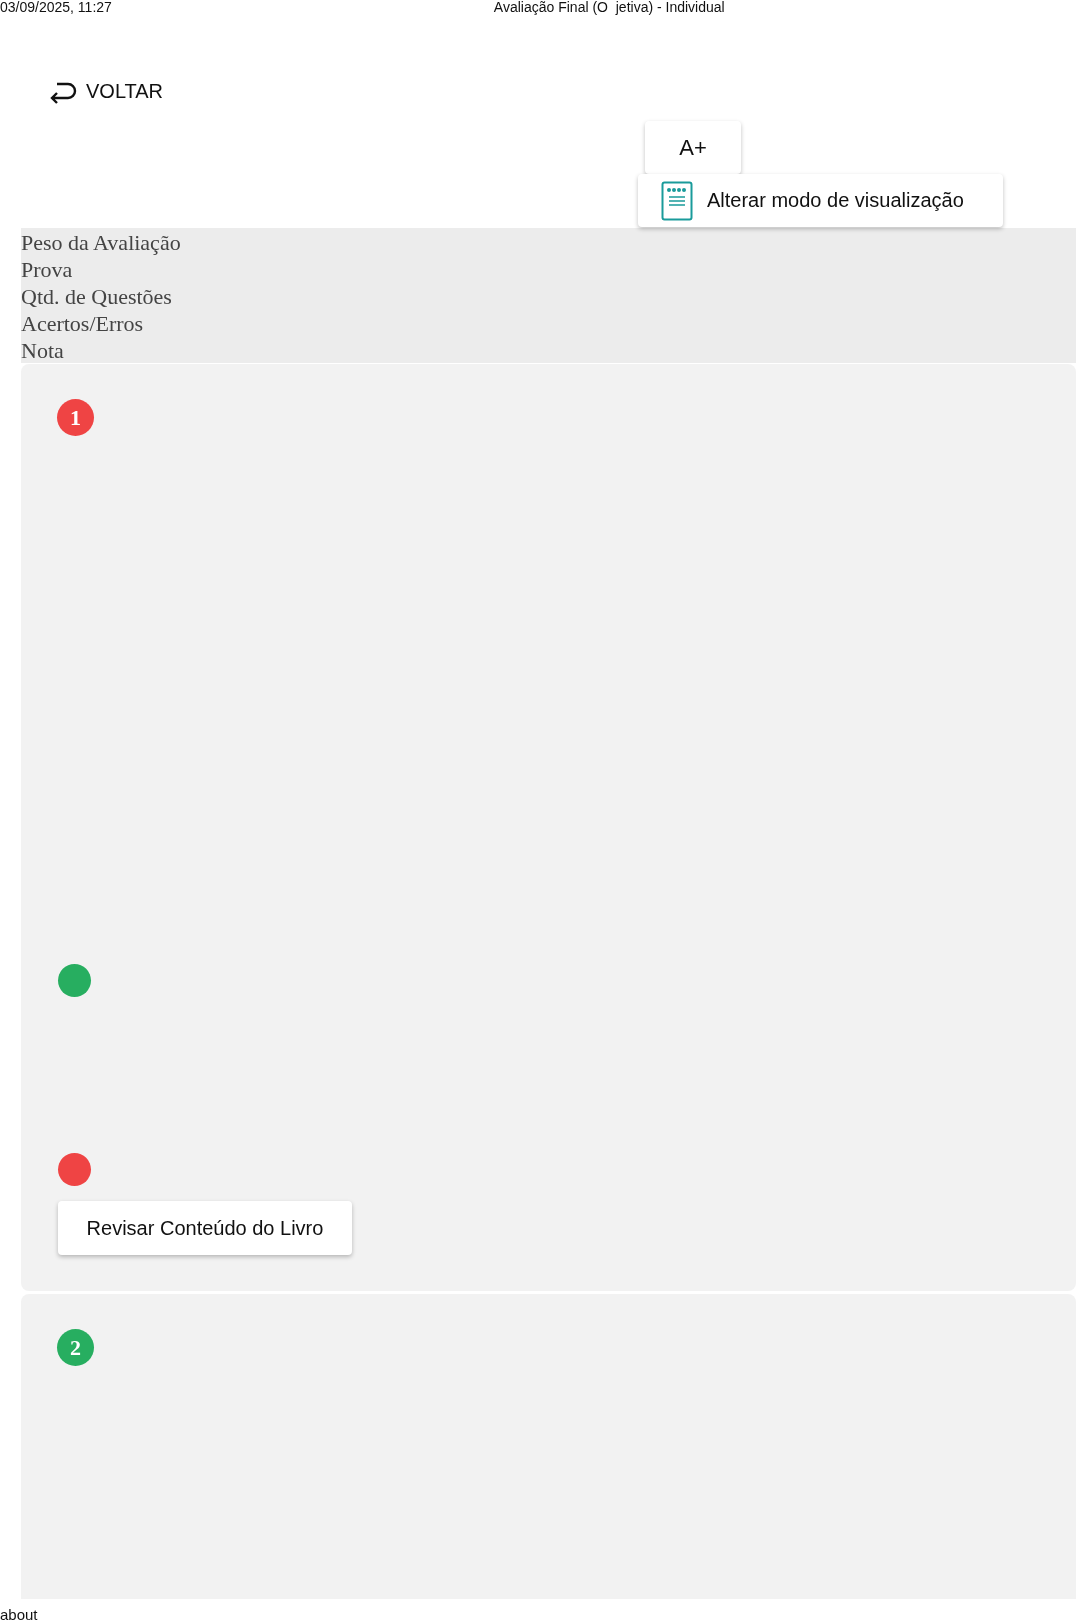  Describe the element at coordinates (75, 1347) in the screenshot. I see `question-number: 2` at that location.